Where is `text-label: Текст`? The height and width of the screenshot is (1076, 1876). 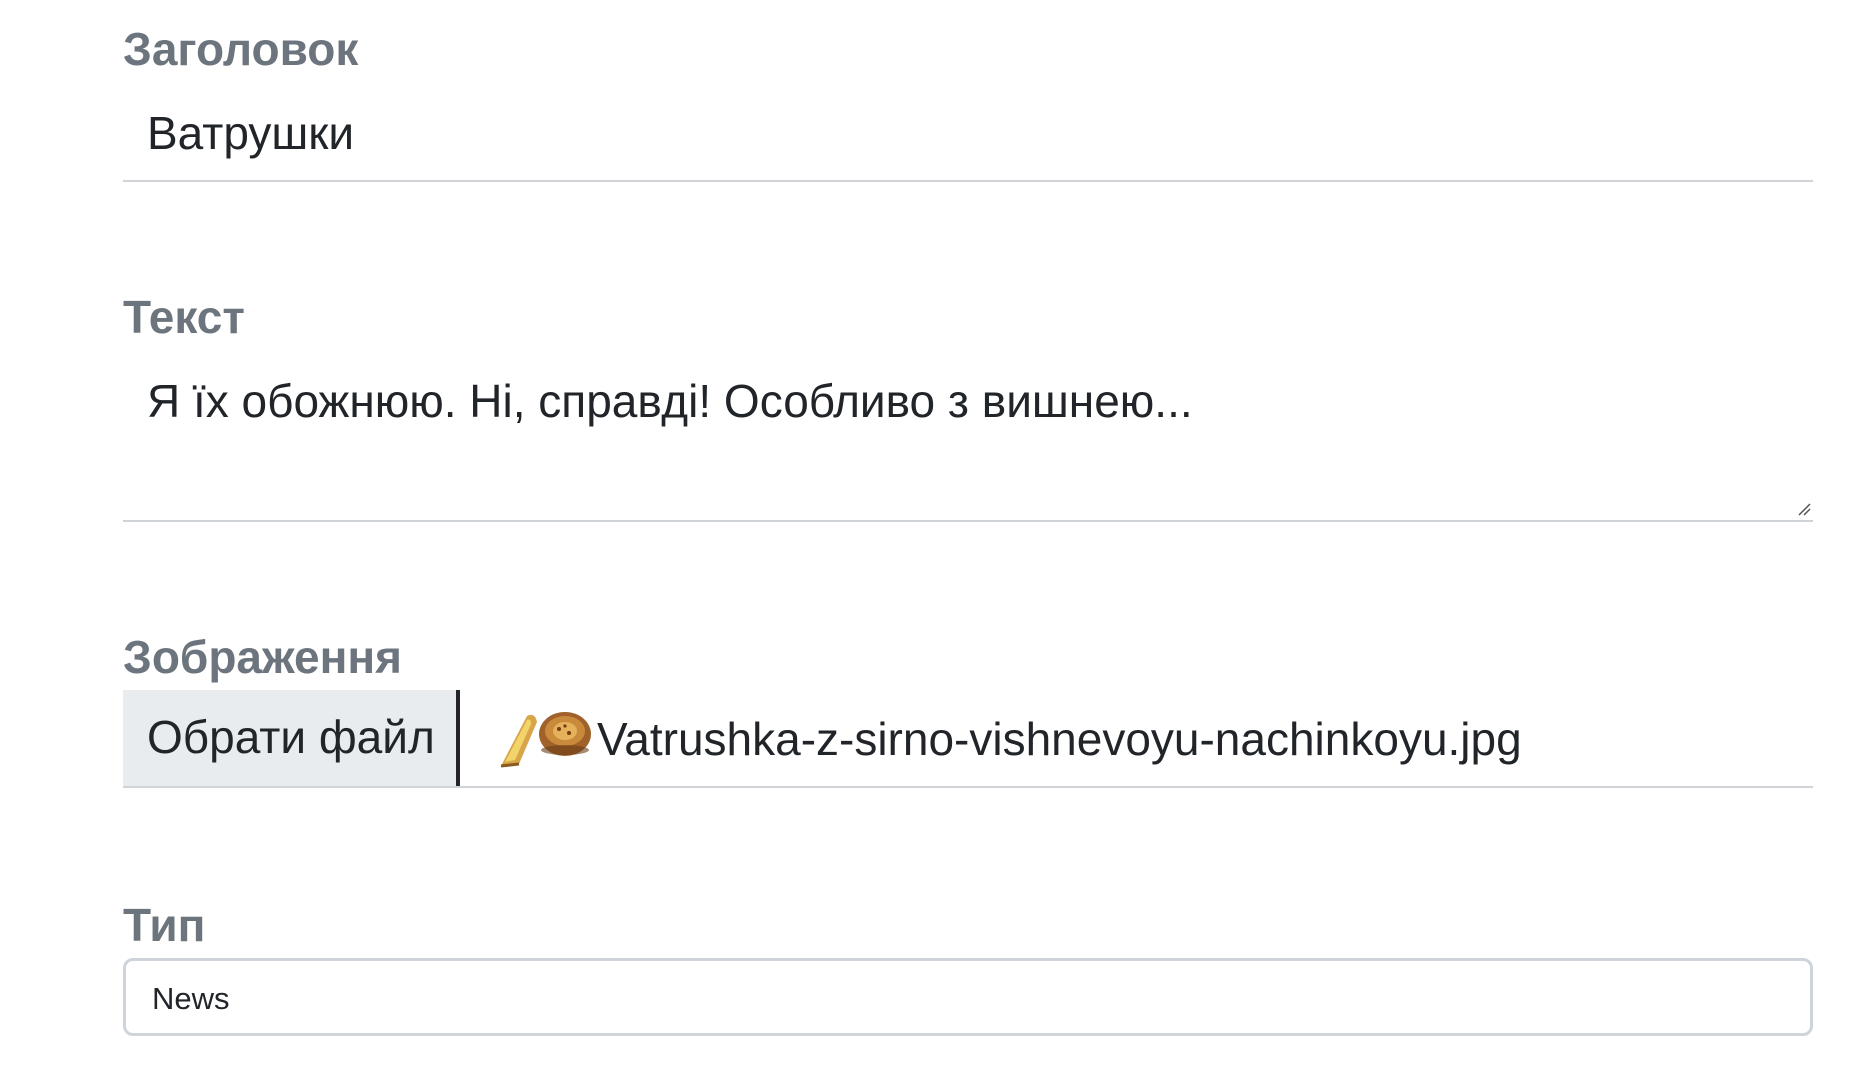 text-label: Текст is located at coordinates (184, 317).